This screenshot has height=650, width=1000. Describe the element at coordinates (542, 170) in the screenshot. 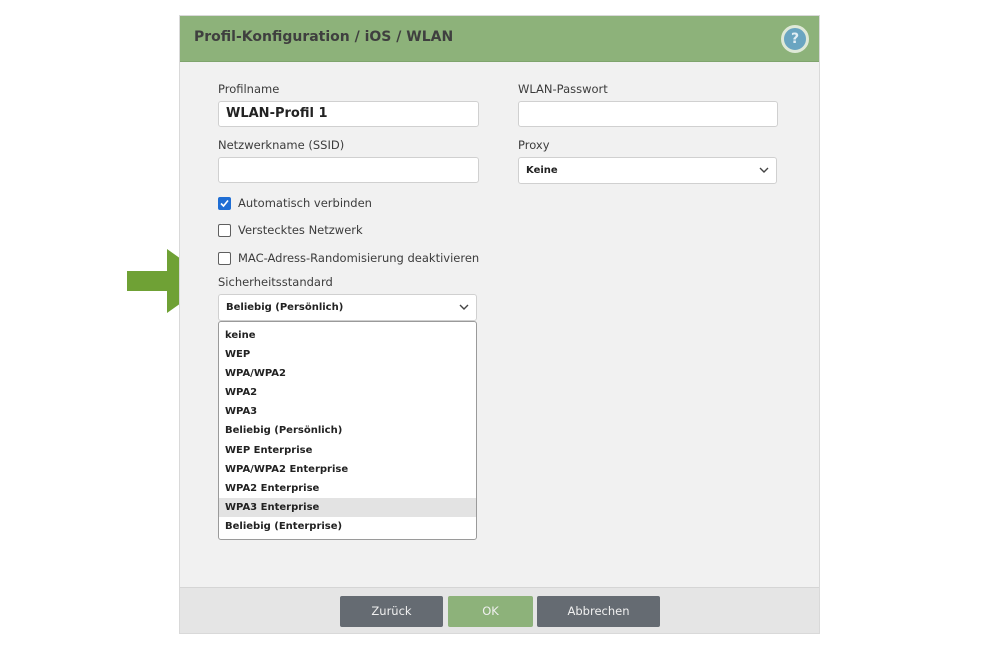

I see `proxy-selected-value: Keine` at that location.